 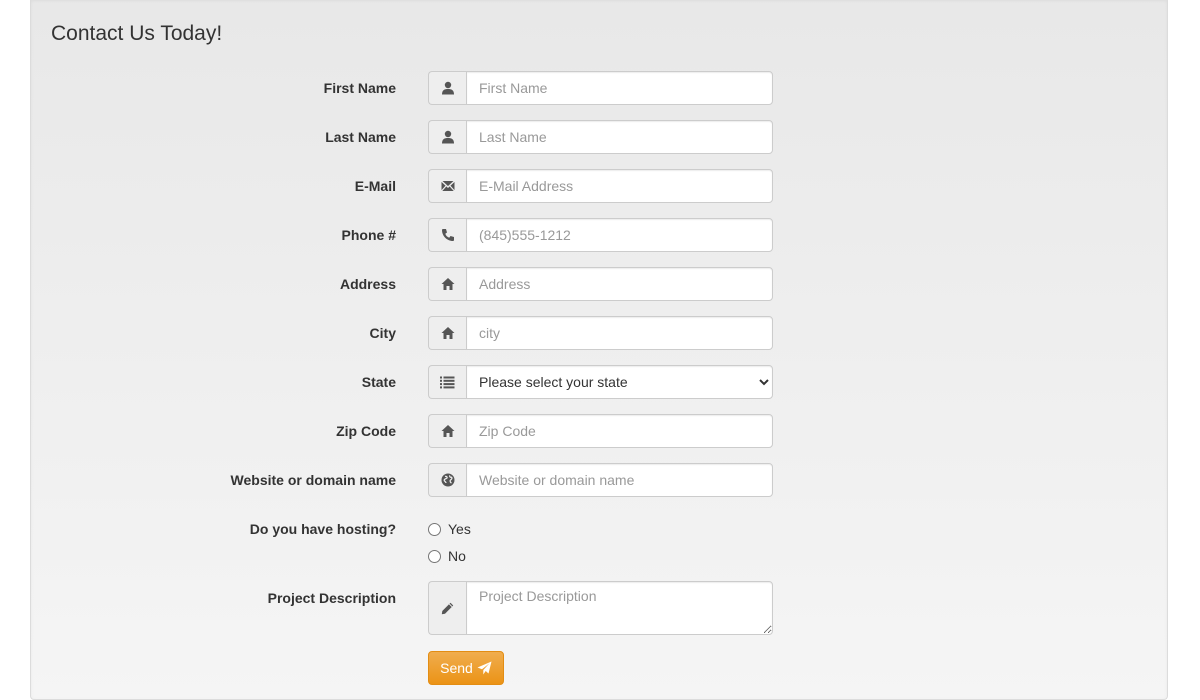 What do you see at coordinates (322, 529) in the screenshot?
I see `hosting-label: Do you have hosting?` at bounding box center [322, 529].